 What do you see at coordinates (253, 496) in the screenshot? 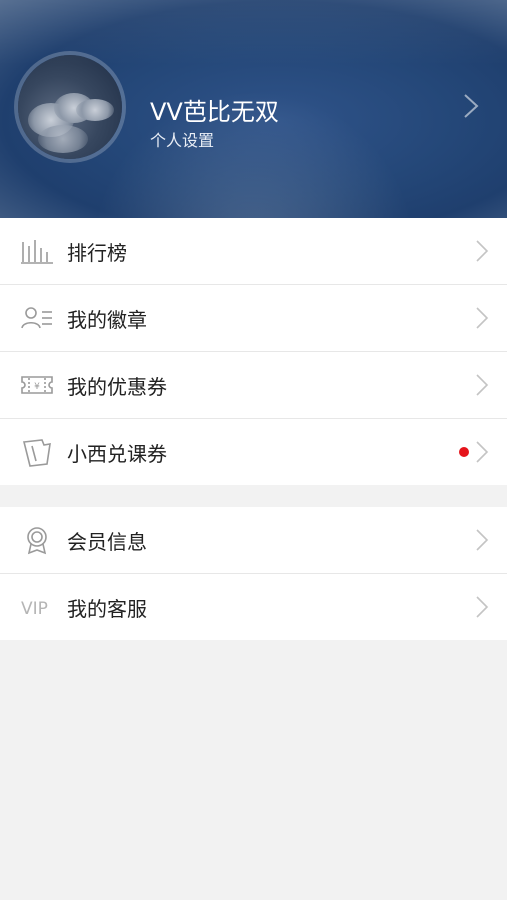
I see `section-divider` at bounding box center [253, 496].